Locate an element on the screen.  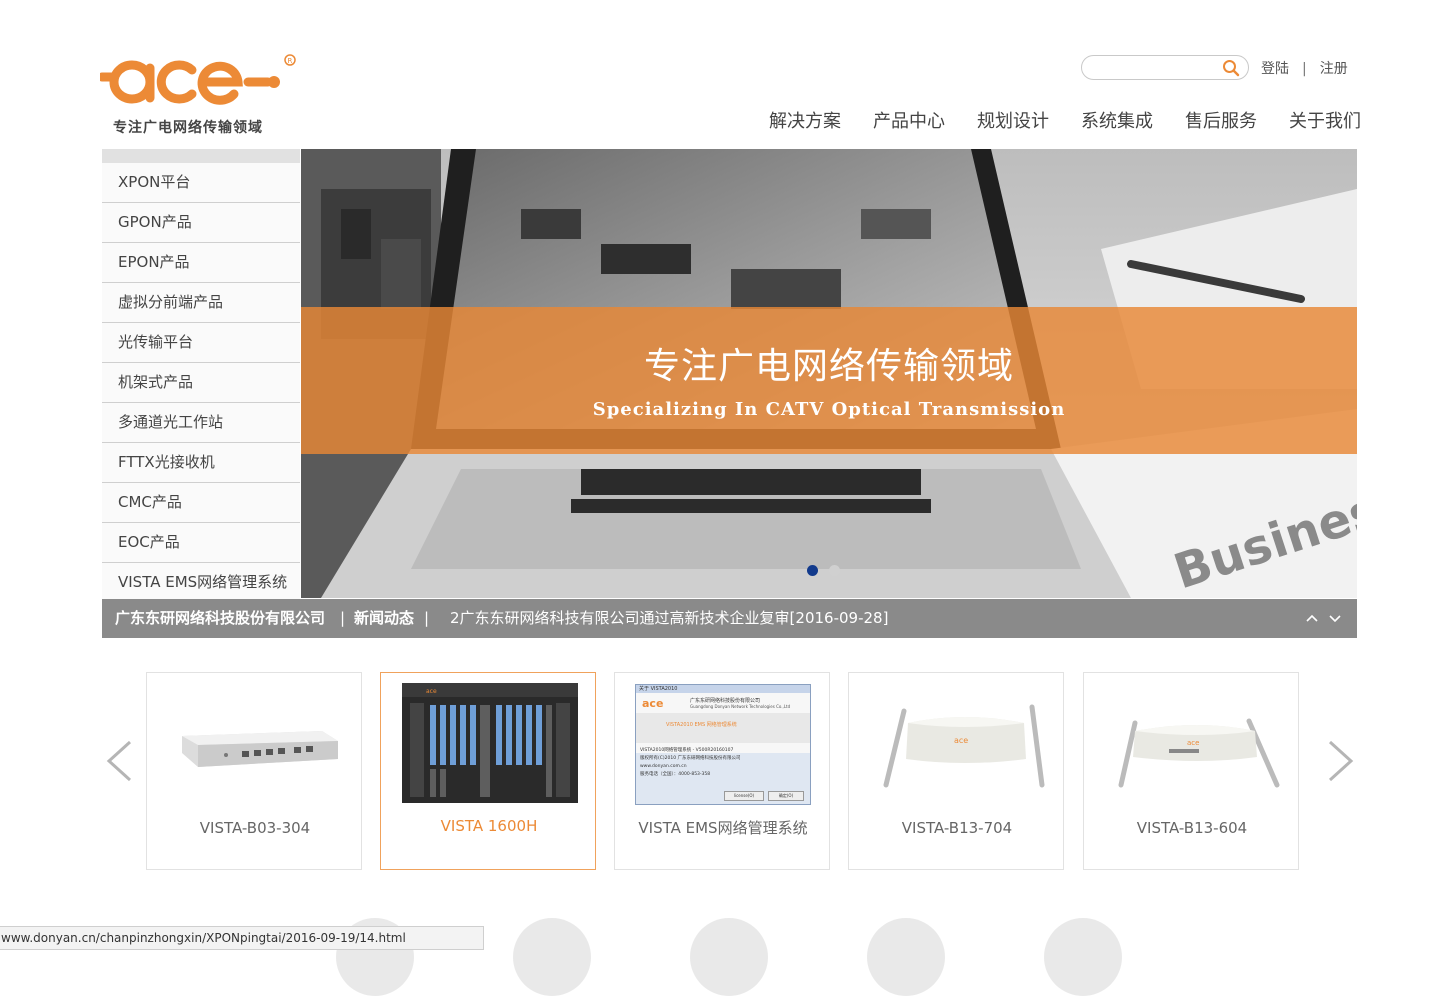
svg-text: R is located at coordinates (290, 61).